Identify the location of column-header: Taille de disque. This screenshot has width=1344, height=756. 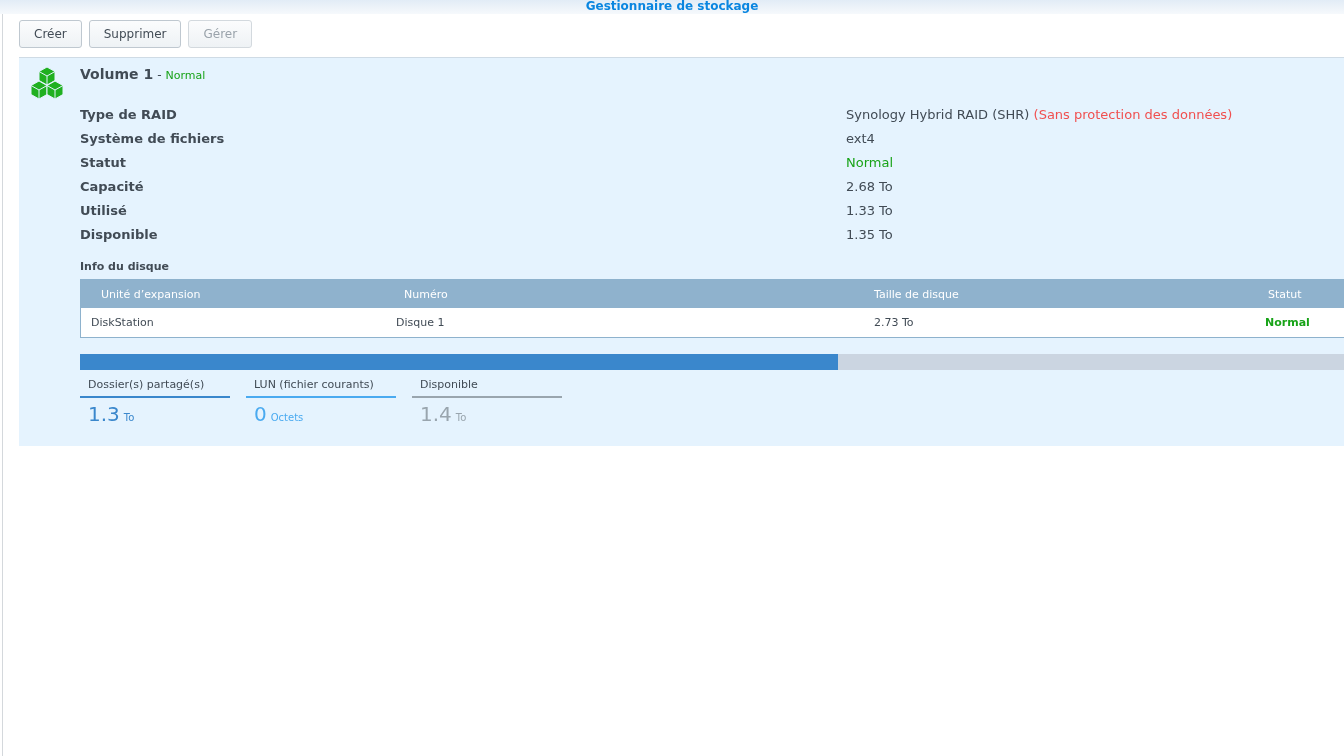
(917, 294).